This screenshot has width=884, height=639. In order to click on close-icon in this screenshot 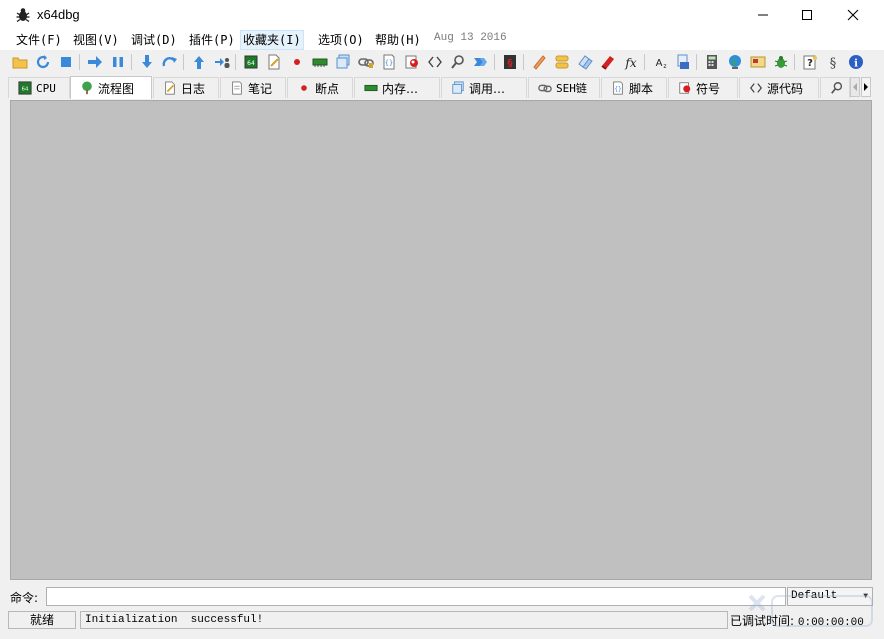, I will do `click(853, 15)`.